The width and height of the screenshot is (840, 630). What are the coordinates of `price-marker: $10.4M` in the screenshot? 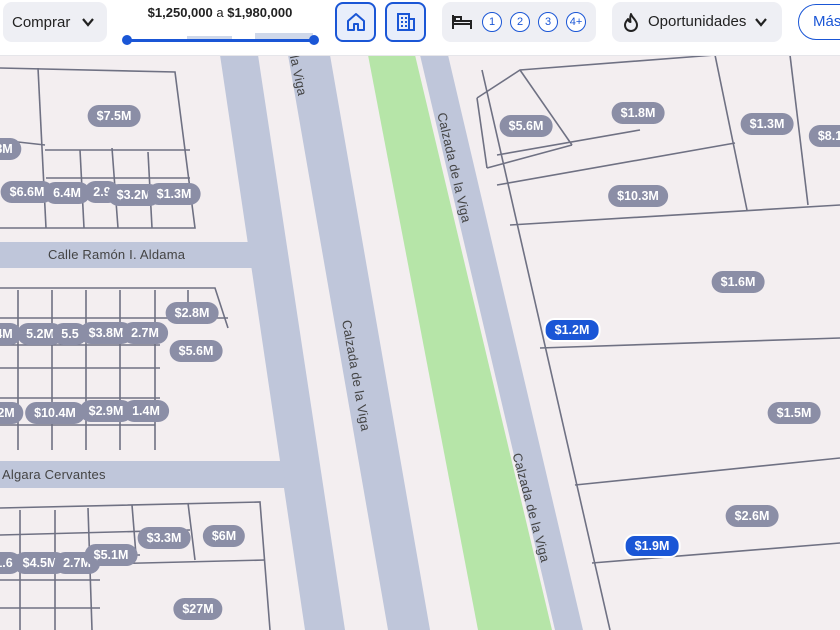 It's located at (55, 413).